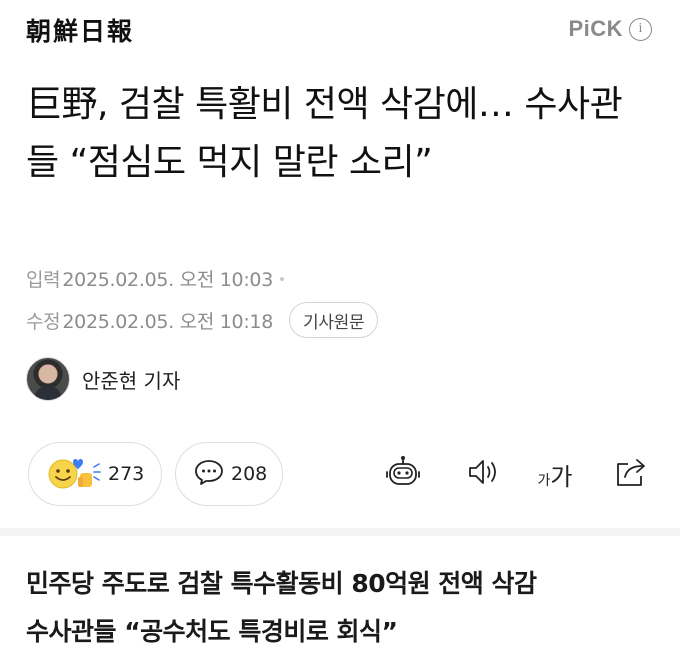 This screenshot has width=680, height=672. I want to click on robot-icon, so click(403, 474).